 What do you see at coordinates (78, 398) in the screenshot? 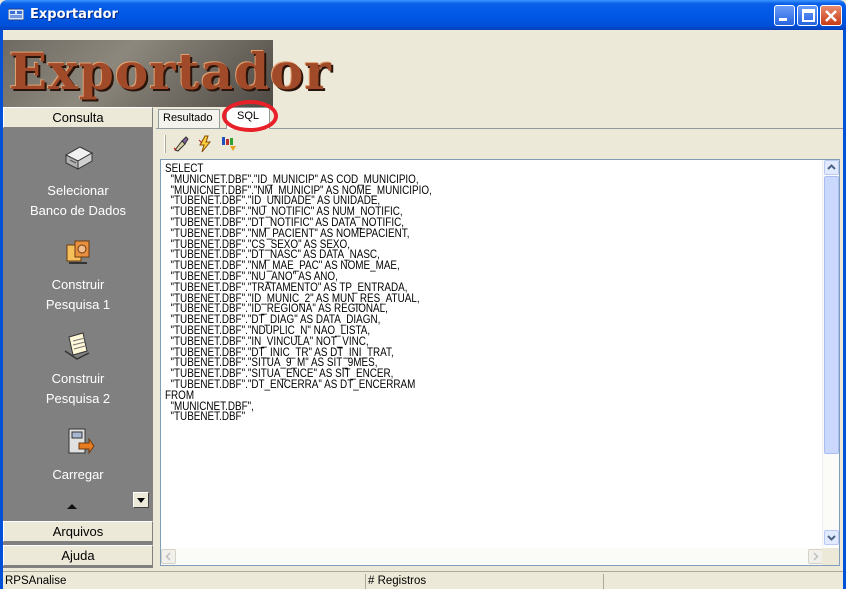
I see `sidebar-item-label: Pesquisa 2` at bounding box center [78, 398].